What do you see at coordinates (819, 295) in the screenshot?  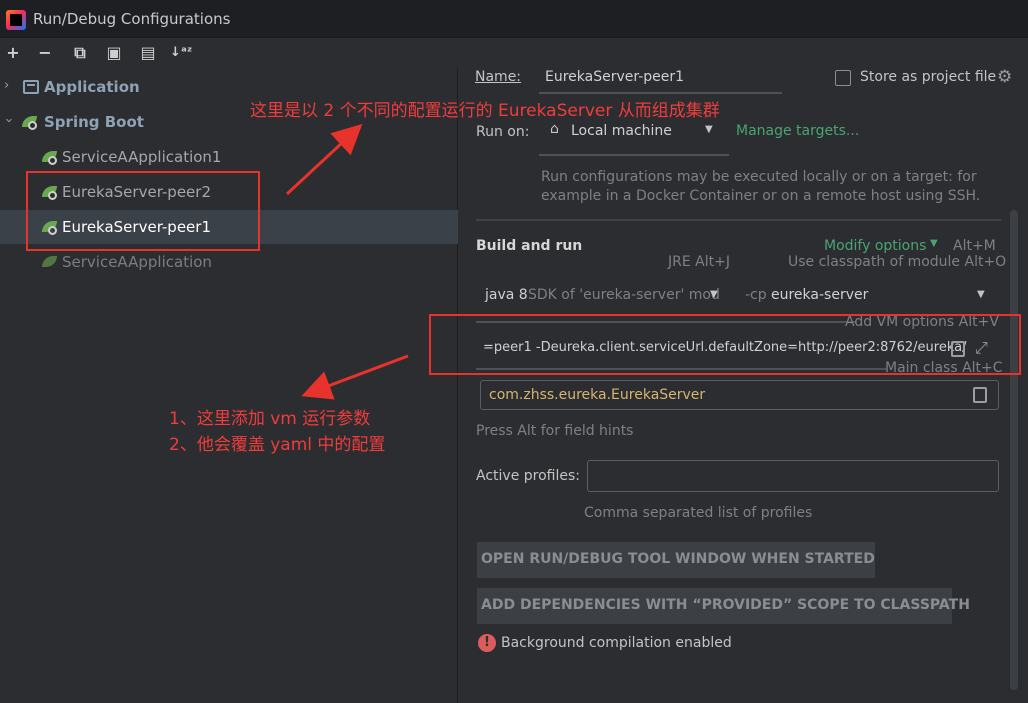 I see `classpath-select: eureka-server` at bounding box center [819, 295].